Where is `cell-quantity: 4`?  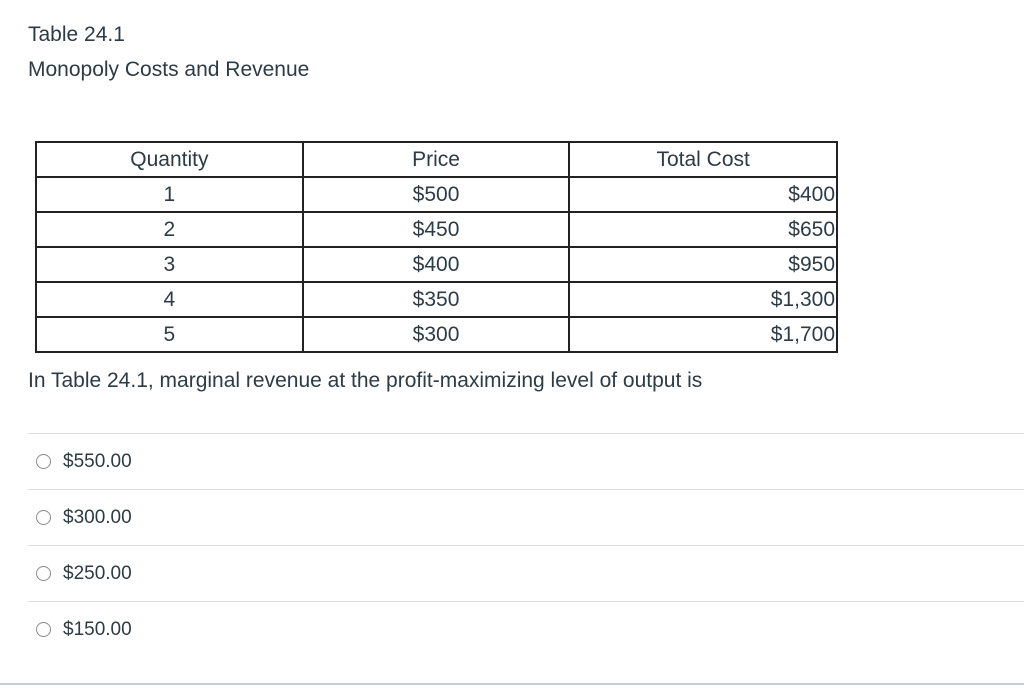
cell-quantity: 4 is located at coordinates (169, 299).